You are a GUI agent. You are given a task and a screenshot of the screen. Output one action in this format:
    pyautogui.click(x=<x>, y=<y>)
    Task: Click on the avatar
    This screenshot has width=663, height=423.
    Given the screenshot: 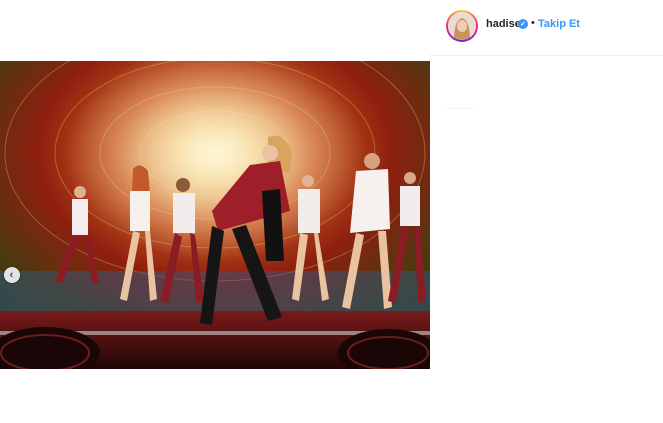 What is the action you would take?
    pyautogui.click(x=462, y=26)
    